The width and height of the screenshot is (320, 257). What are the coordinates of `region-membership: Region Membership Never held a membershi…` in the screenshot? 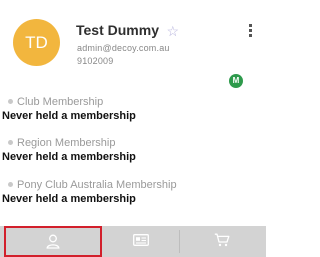 It's located at (133, 150).